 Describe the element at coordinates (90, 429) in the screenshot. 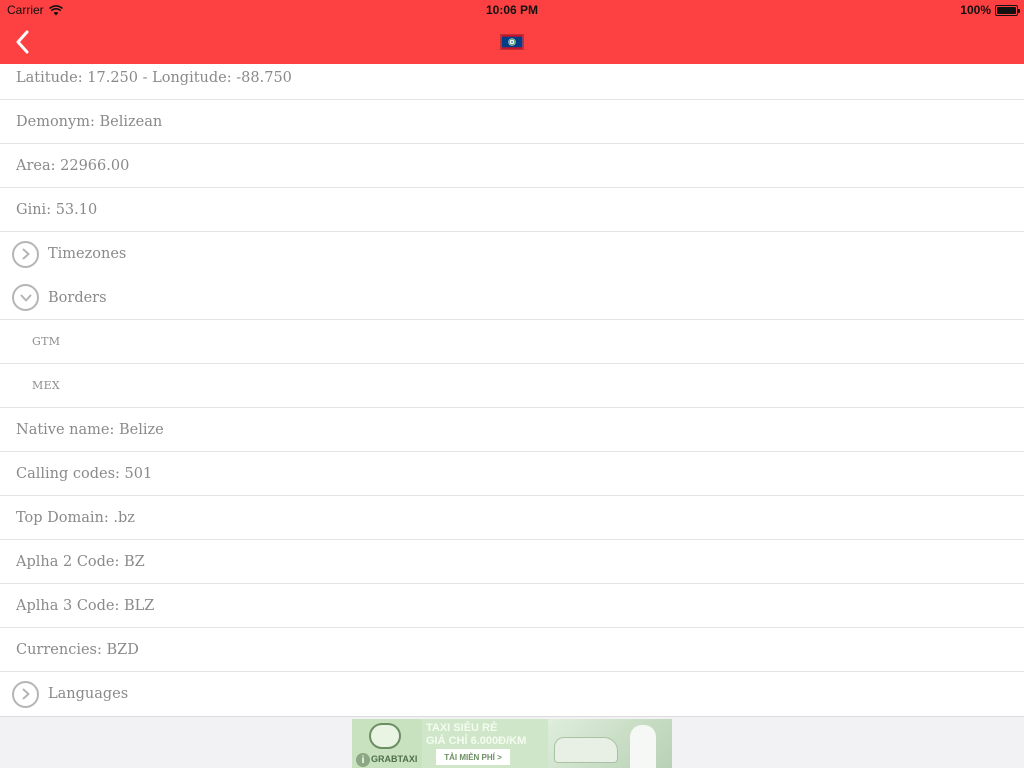

I see `native-name-label: Native name: Belize` at that location.